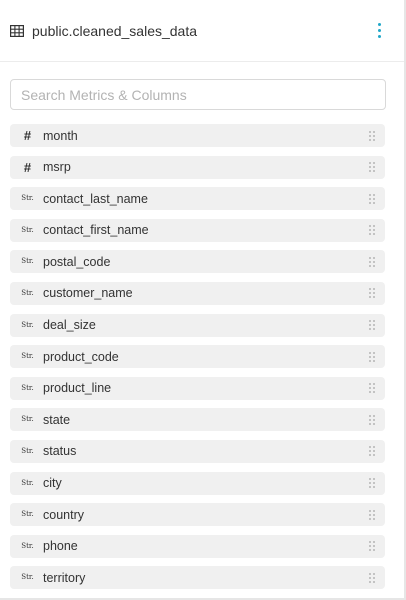 Image resolution: width=406 pixels, height=600 pixels. I want to click on column-name: country, so click(63, 514).